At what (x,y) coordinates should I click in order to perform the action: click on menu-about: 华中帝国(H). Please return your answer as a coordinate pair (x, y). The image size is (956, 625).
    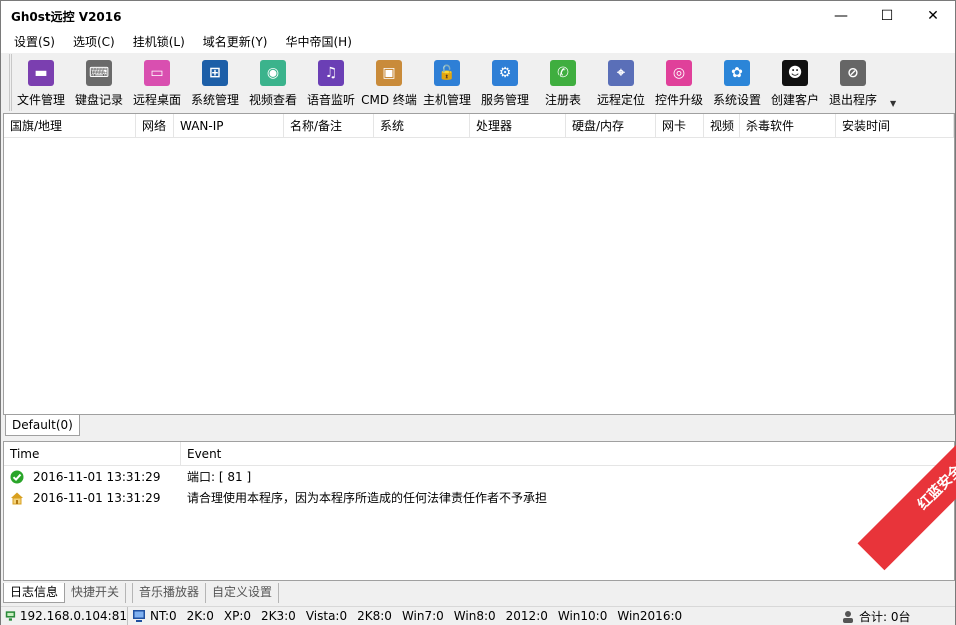
    Looking at the image, I should click on (319, 42).